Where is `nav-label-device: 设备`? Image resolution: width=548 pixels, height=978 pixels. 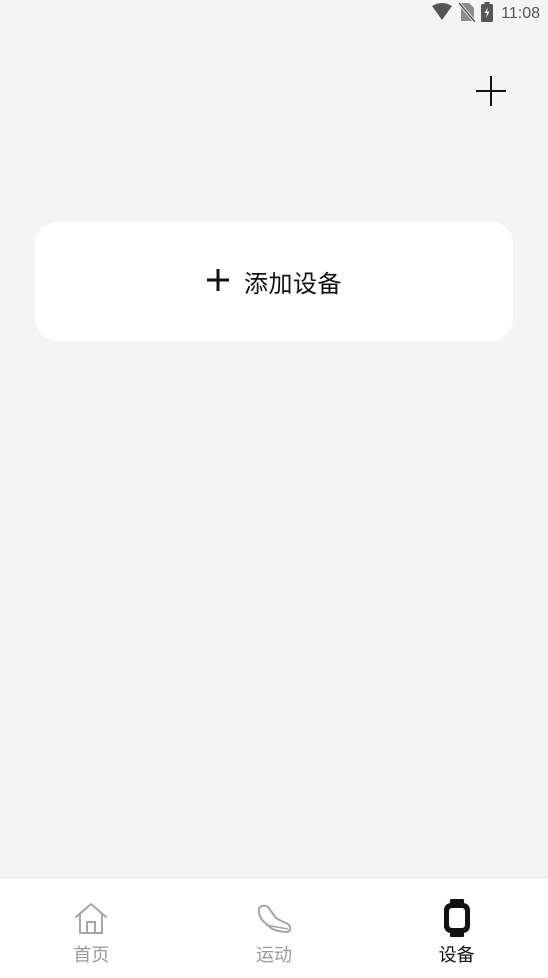
nav-label-device: 设备 is located at coordinates (456, 955).